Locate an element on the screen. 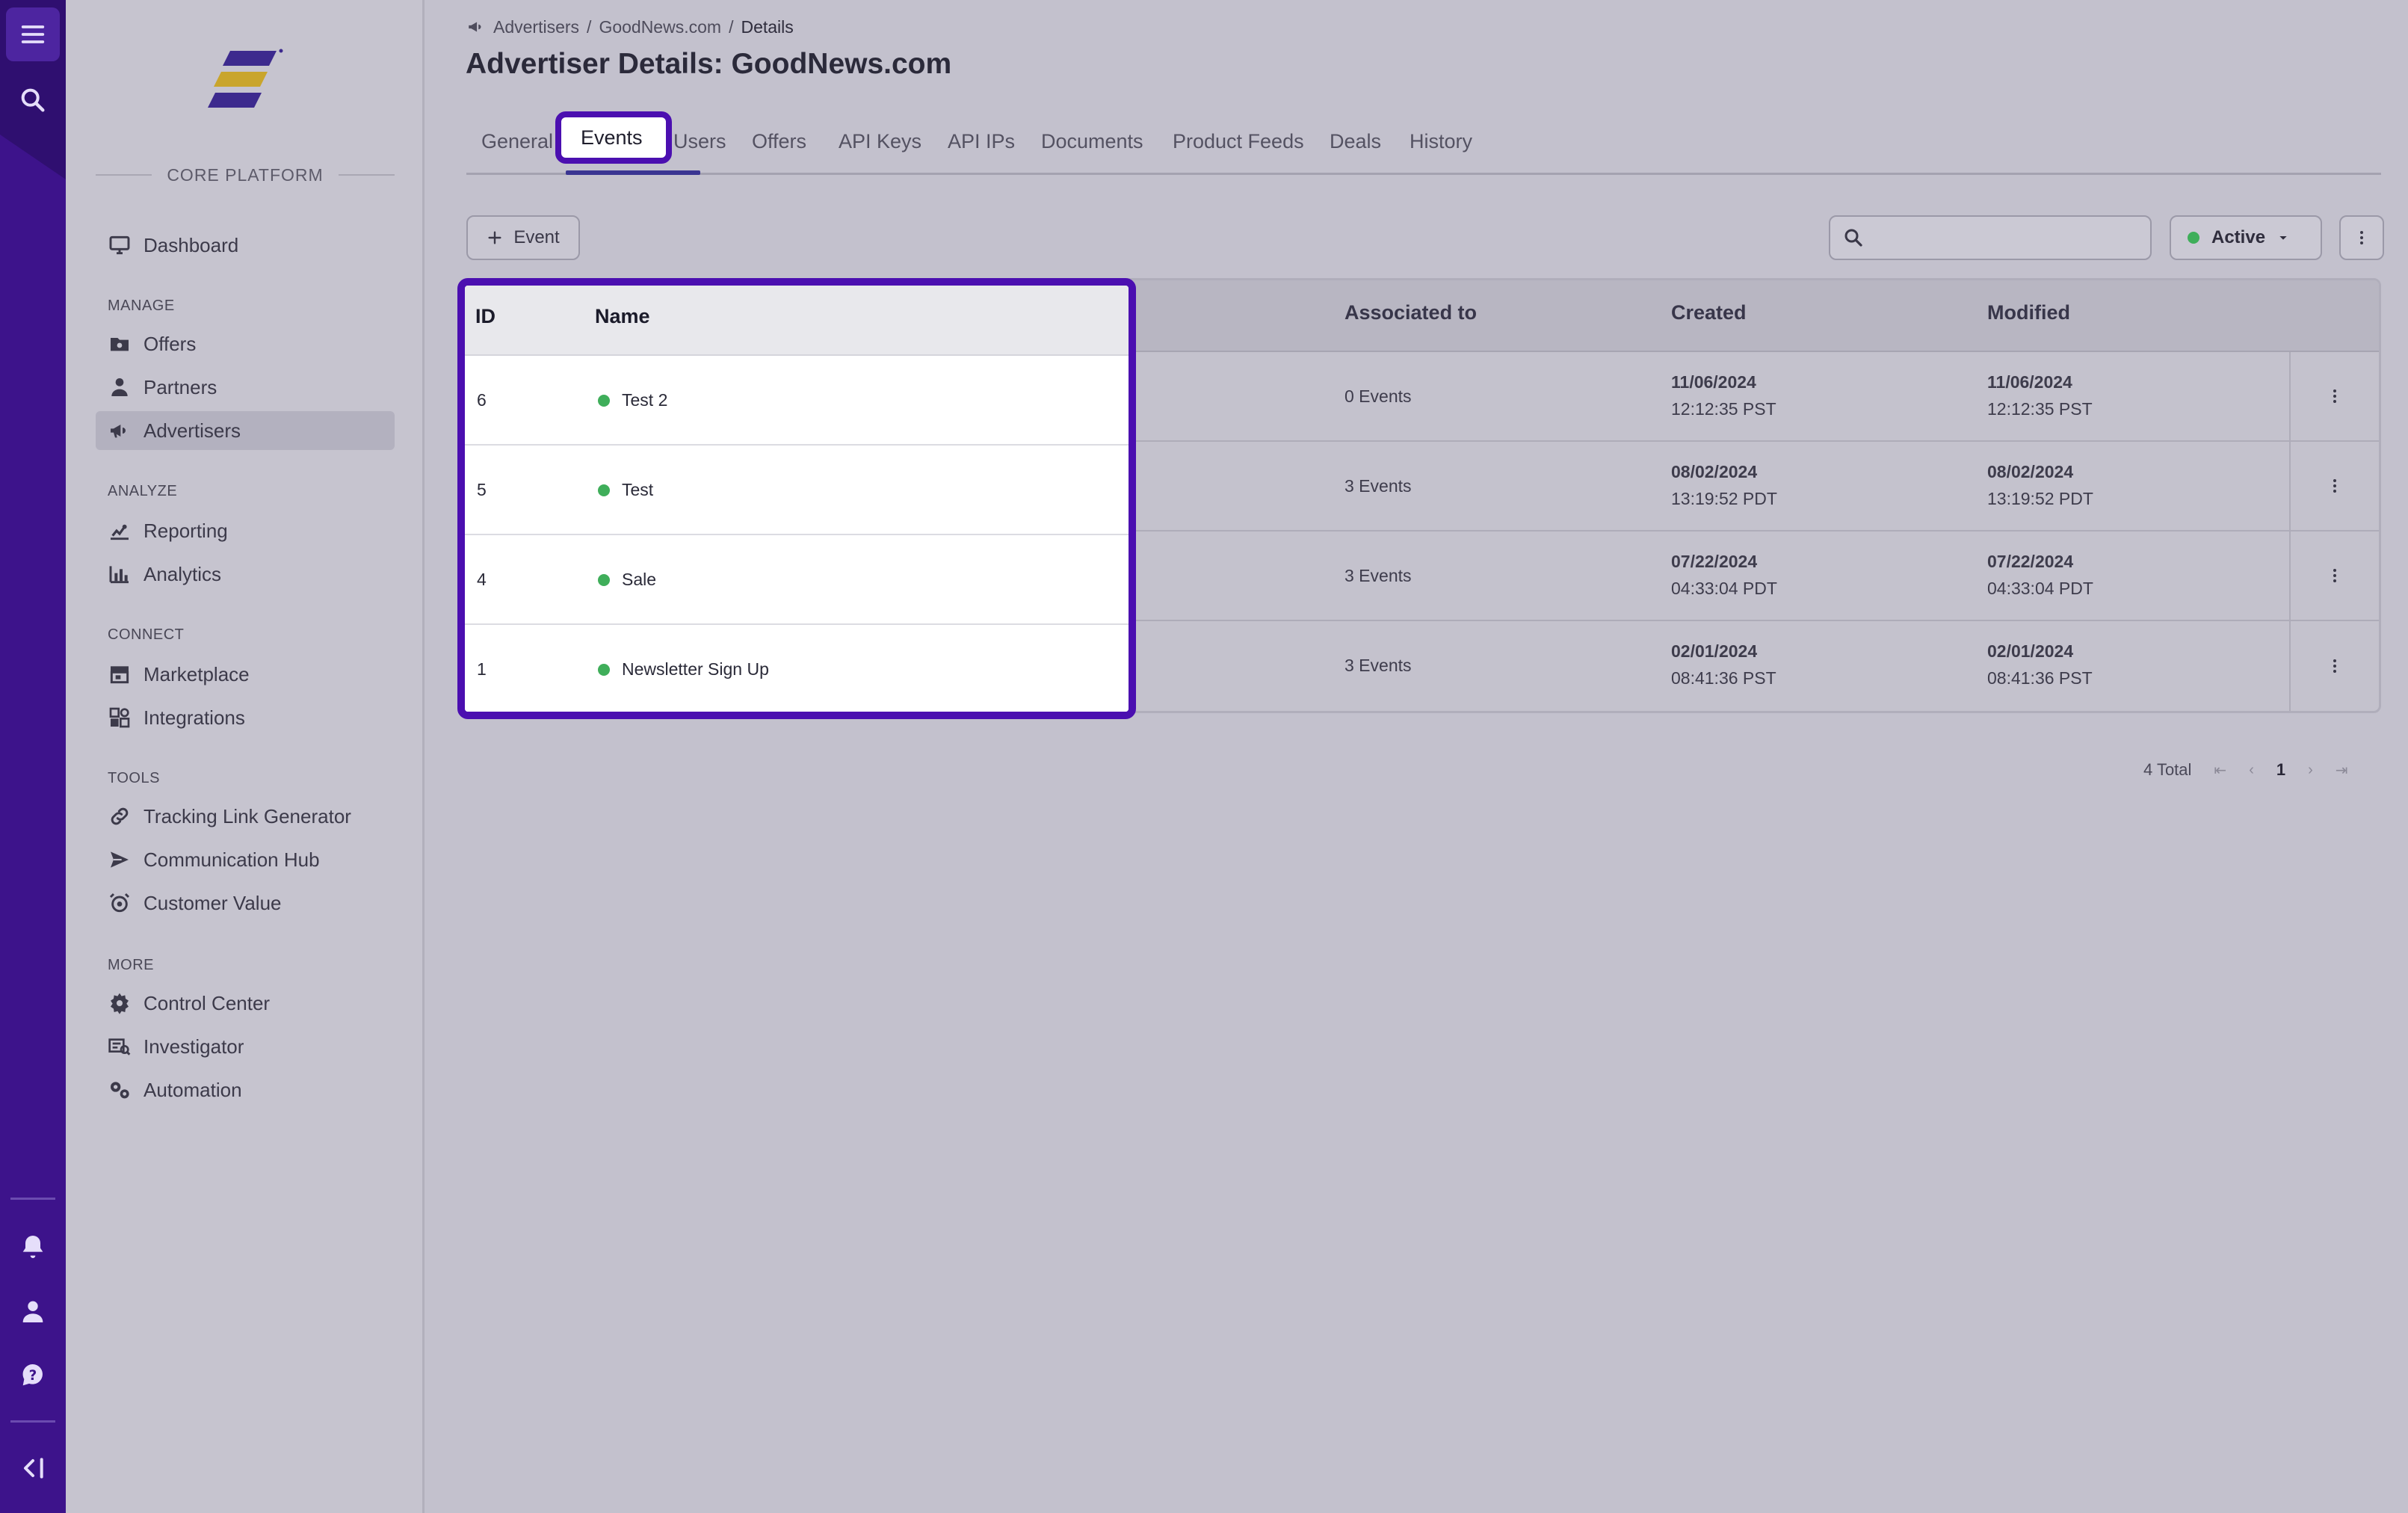 The width and height of the screenshot is (2408, 1513). table-row: 1 Newsletter Sign Up is located at coordinates (797, 668).